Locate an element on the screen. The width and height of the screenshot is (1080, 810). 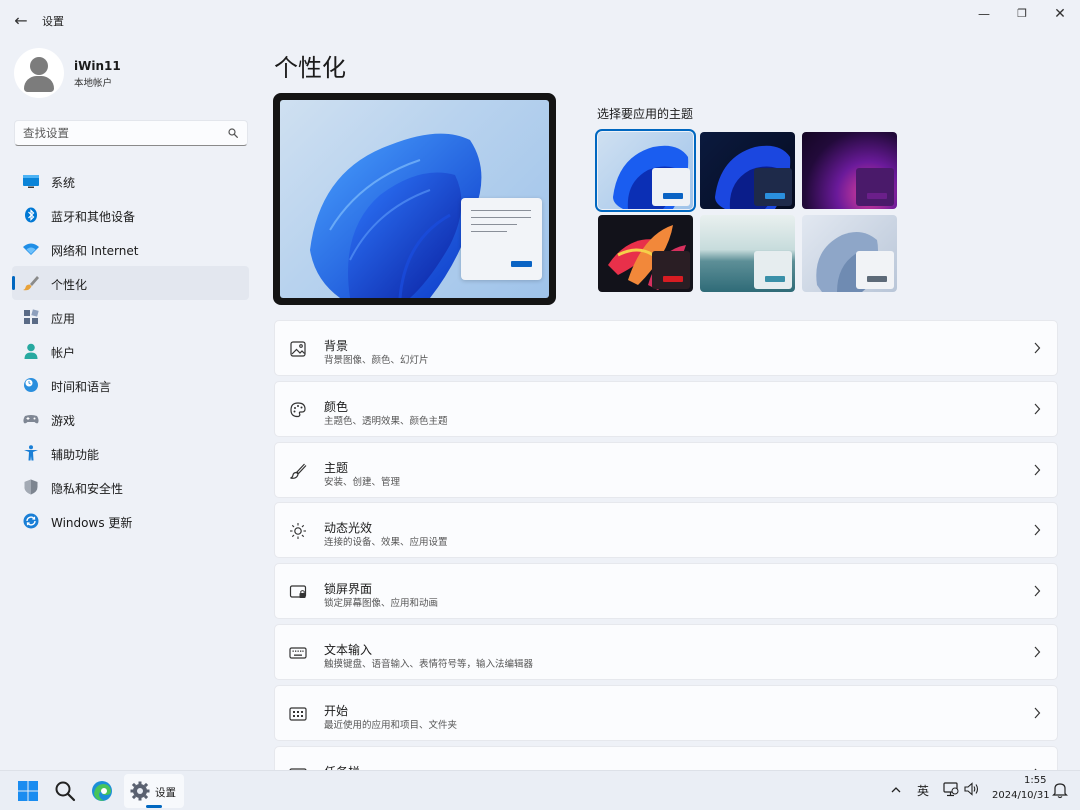
notification-bell-icon is located at coordinates (1060, 790).